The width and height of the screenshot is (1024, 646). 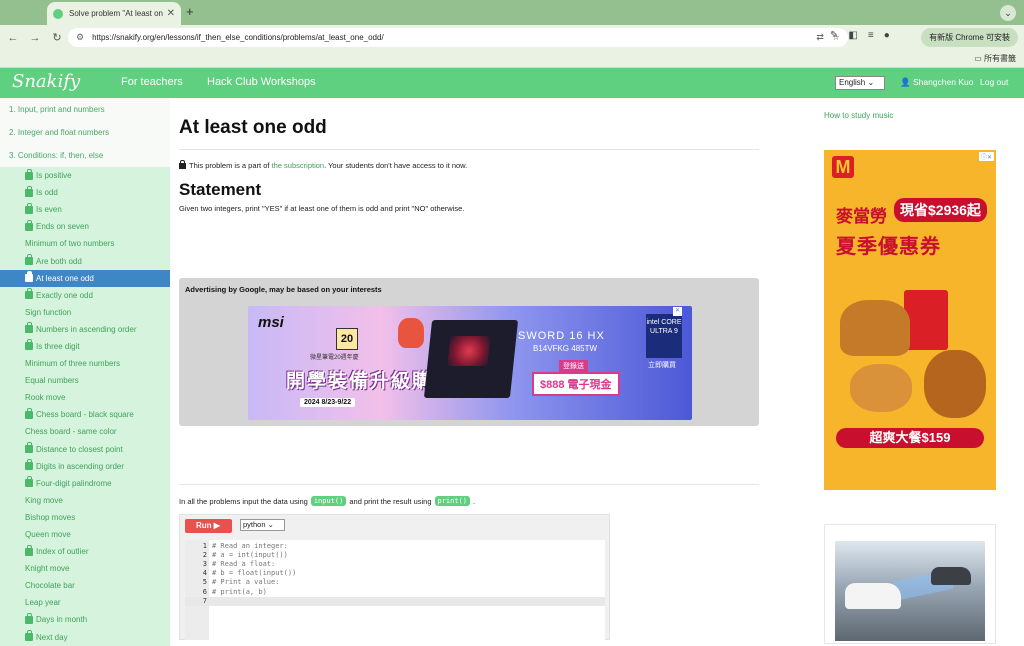 I want to click on sidebar-problem-label: Index of outlier, so click(x=62, y=552).